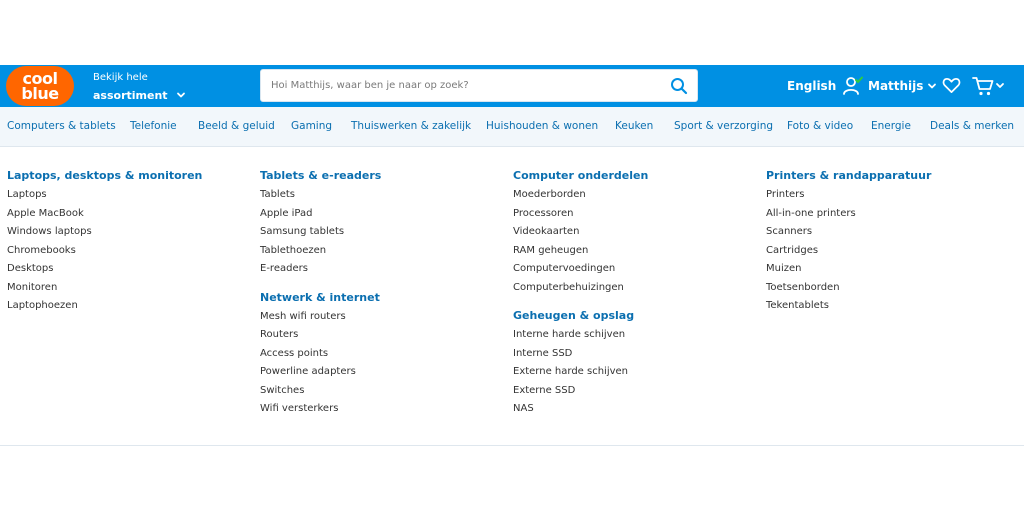 The height and width of the screenshot is (512, 1024). Describe the element at coordinates (896, 86) in the screenshot. I see `user-name: Matthijs` at that location.